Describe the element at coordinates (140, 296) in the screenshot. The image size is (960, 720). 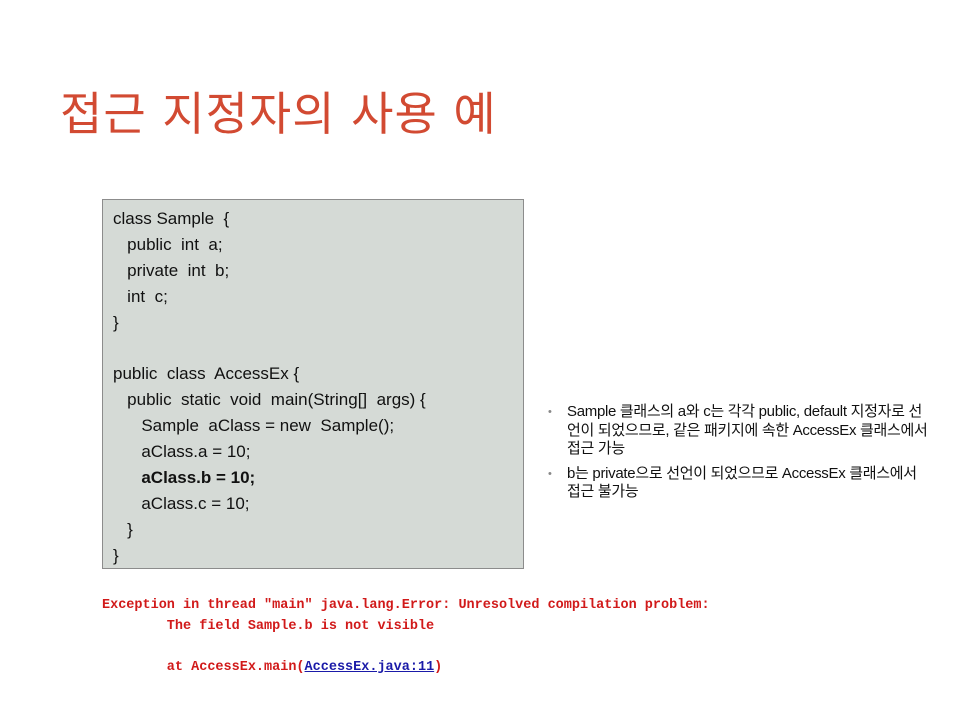
I see `code-line: int c;` at that location.